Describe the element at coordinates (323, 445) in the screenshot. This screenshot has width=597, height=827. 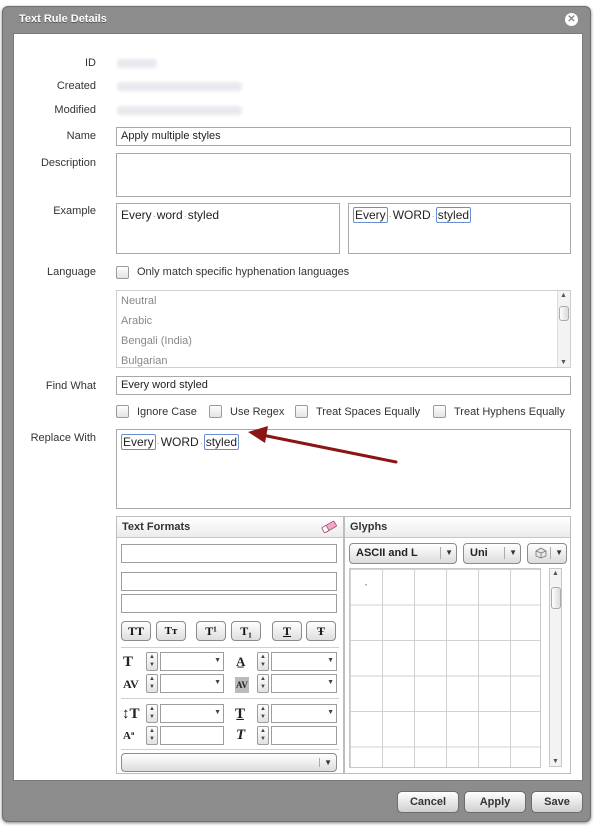
I see `annotation-arrow` at that location.